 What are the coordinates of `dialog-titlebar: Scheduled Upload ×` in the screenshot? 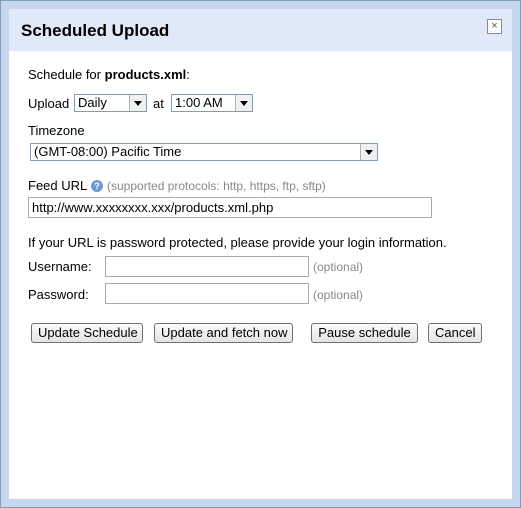 It's located at (260, 30).